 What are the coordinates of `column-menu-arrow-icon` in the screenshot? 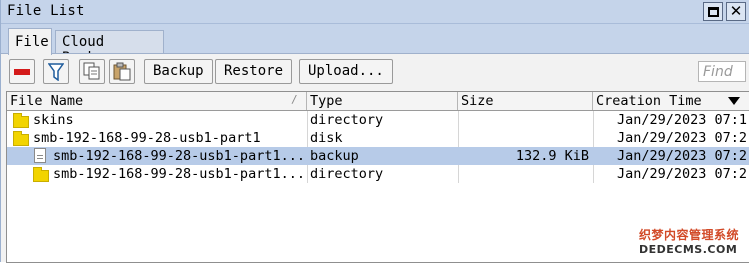 It's located at (734, 101).